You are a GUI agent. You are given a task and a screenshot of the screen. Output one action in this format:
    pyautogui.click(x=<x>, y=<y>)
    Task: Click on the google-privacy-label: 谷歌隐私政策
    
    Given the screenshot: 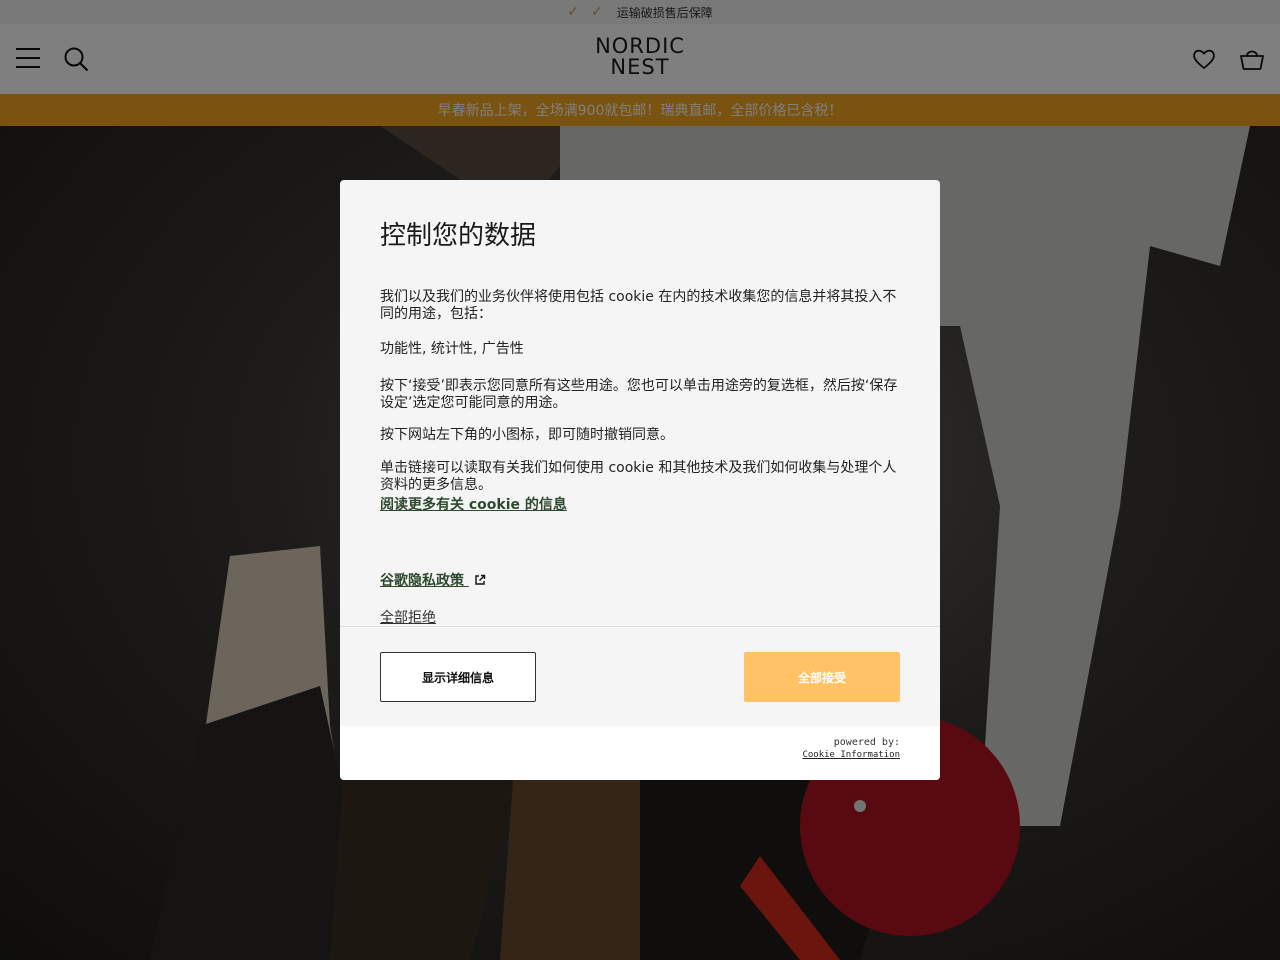 What is the action you would take?
    pyautogui.click(x=422, y=581)
    